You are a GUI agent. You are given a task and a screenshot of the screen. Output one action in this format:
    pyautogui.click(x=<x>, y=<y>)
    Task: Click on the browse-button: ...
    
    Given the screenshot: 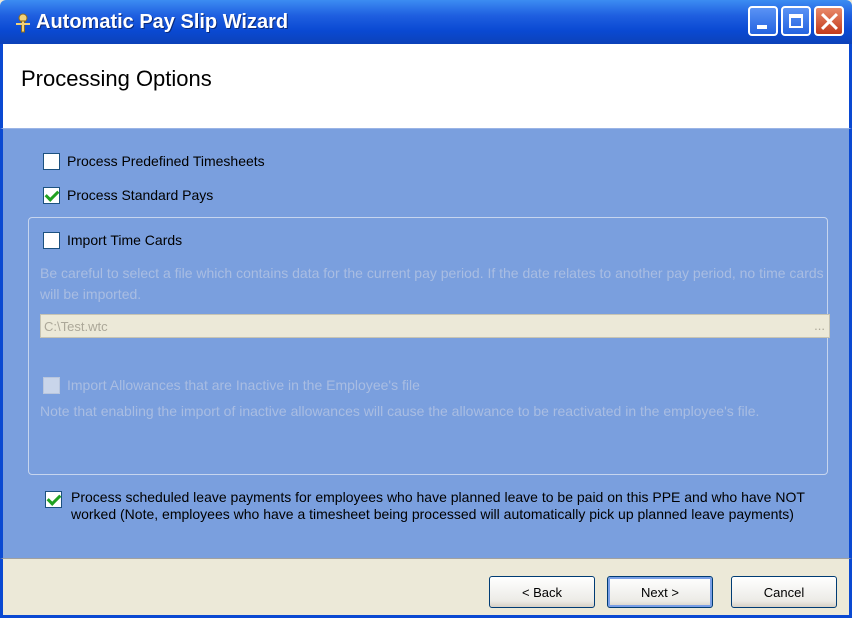 What is the action you would take?
    pyautogui.click(x=819, y=325)
    